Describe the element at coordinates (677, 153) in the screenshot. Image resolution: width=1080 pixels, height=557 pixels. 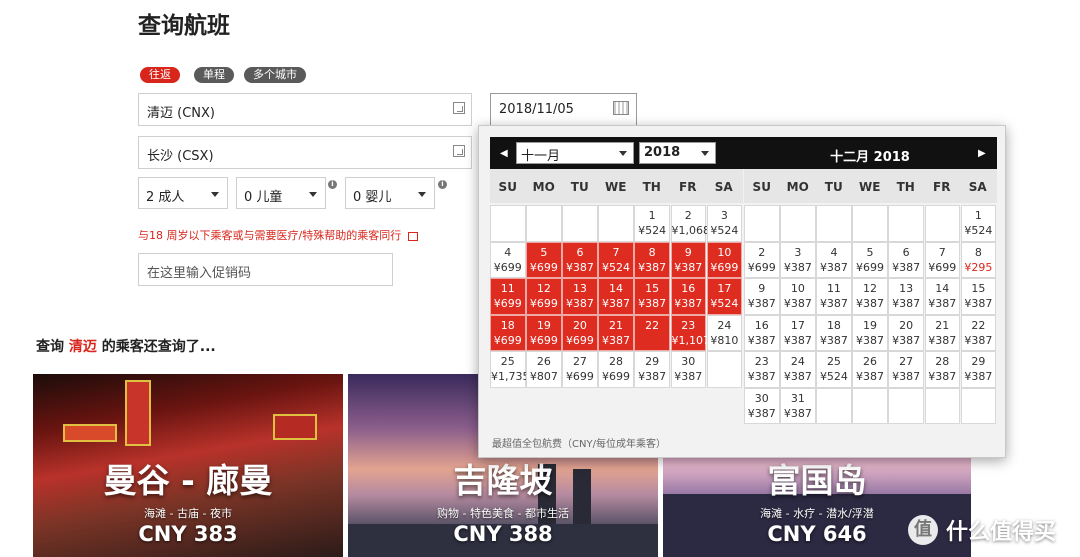
I see `year-select: 2018` at that location.